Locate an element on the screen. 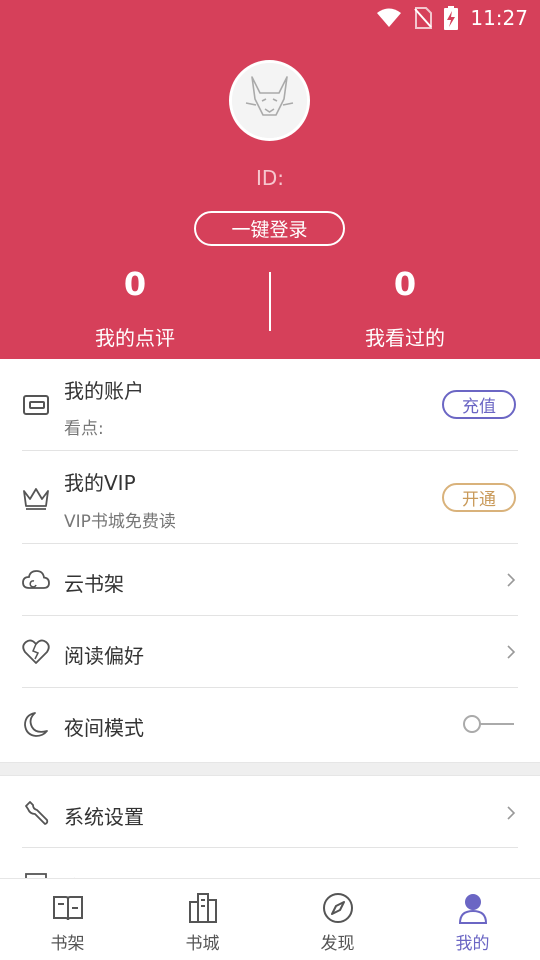  vip-subtitle: VIP书城免费读 is located at coordinates (120, 522).